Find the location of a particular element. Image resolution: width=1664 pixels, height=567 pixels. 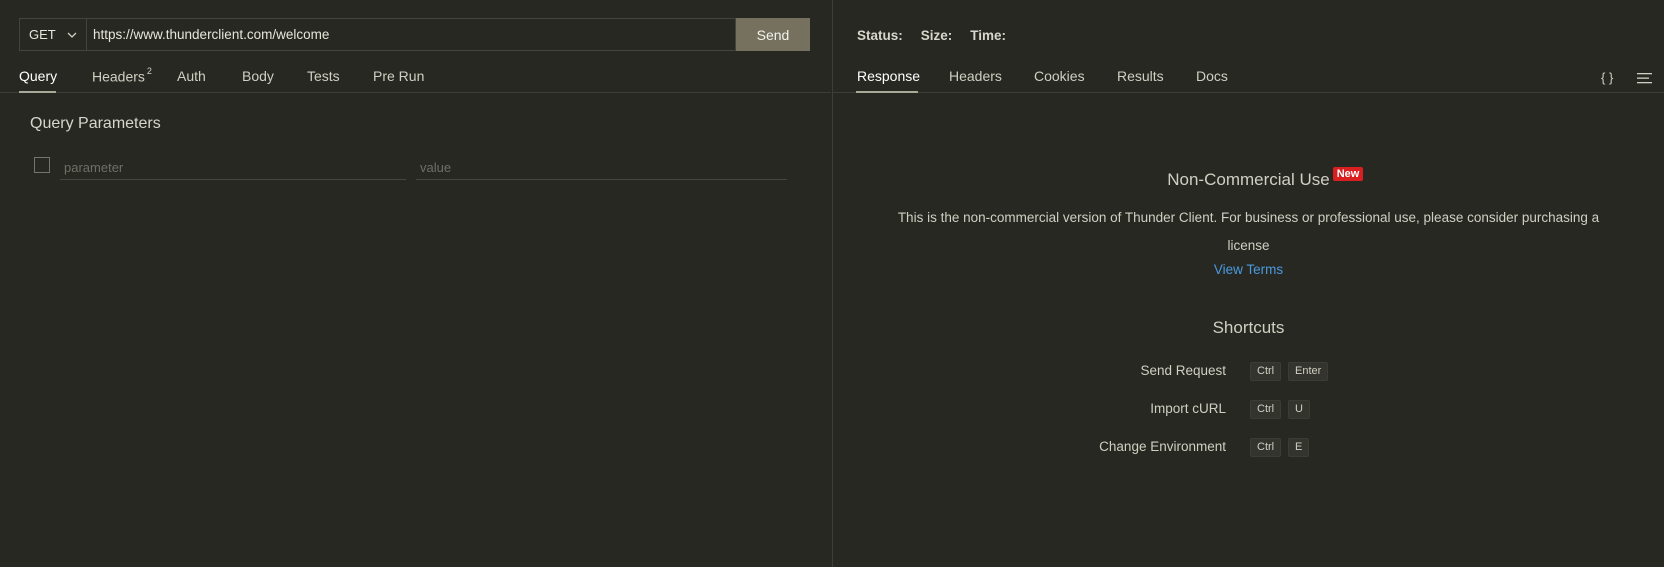

parameter-input is located at coordinates (233, 168).